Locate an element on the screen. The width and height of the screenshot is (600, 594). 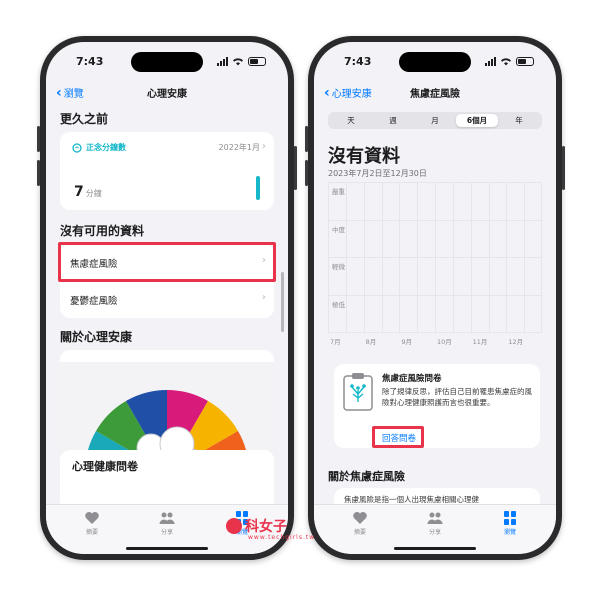
tab-bar: 摘要 分享 瀏覽 is located at coordinates (435, 529).